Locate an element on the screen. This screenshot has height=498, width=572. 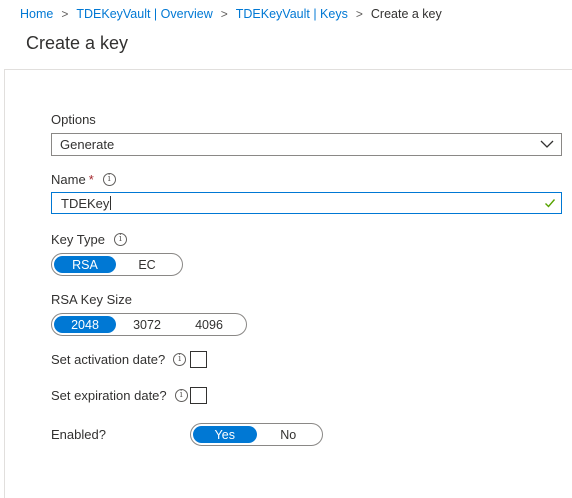
chevron-down-icon is located at coordinates (547, 144).